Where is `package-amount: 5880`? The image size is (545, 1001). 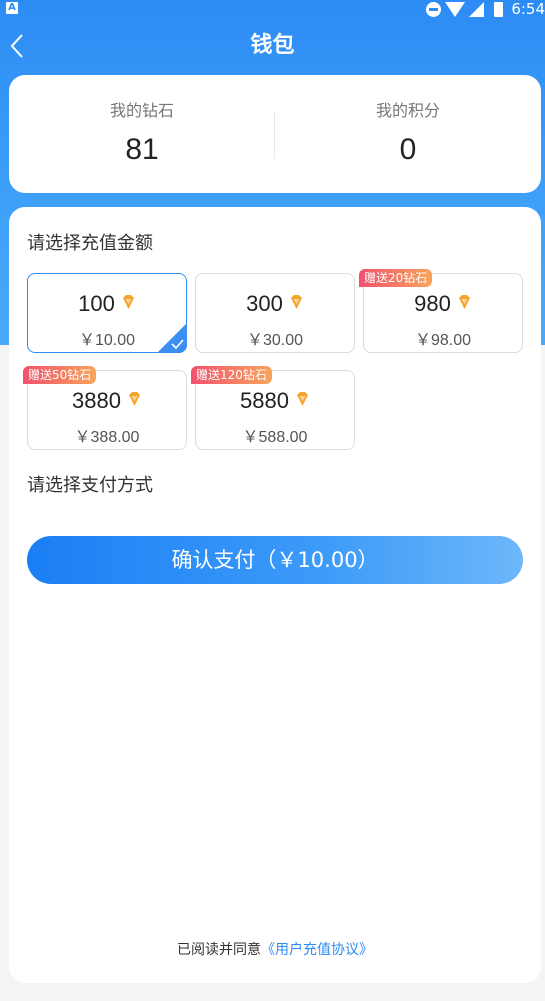
package-amount: 5880 is located at coordinates (264, 401).